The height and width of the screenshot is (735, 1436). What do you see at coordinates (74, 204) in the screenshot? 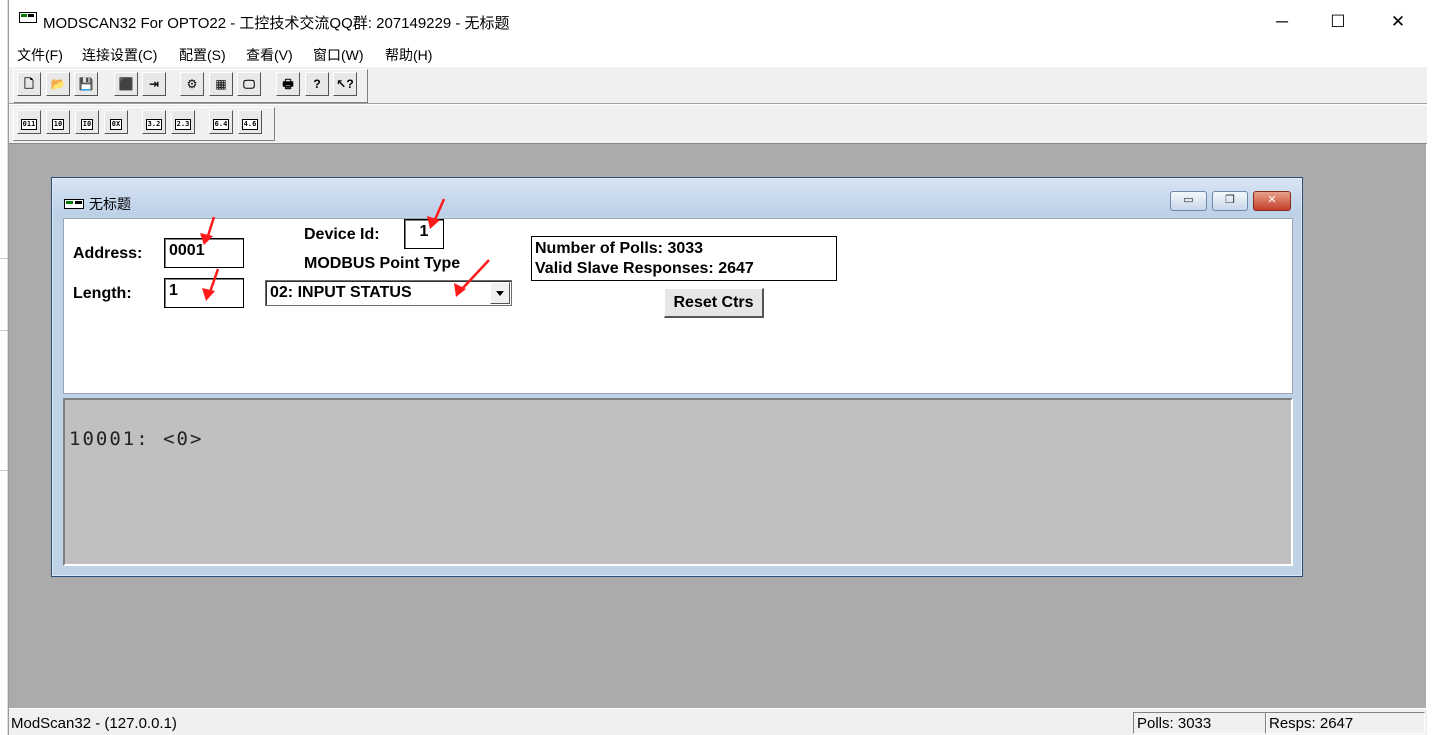
I see `document-icon` at bounding box center [74, 204].